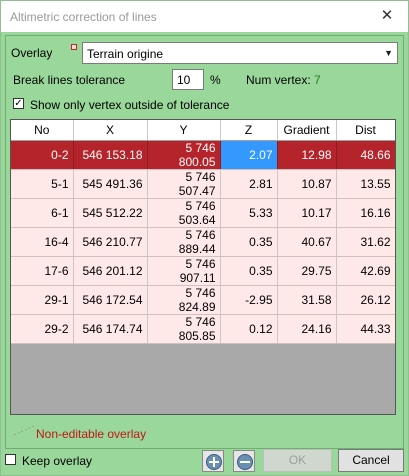 The image size is (409, 476). Describe the element at coordinates (249, 300) in the screenshot. I see `cell-z: -2.95` at that location.